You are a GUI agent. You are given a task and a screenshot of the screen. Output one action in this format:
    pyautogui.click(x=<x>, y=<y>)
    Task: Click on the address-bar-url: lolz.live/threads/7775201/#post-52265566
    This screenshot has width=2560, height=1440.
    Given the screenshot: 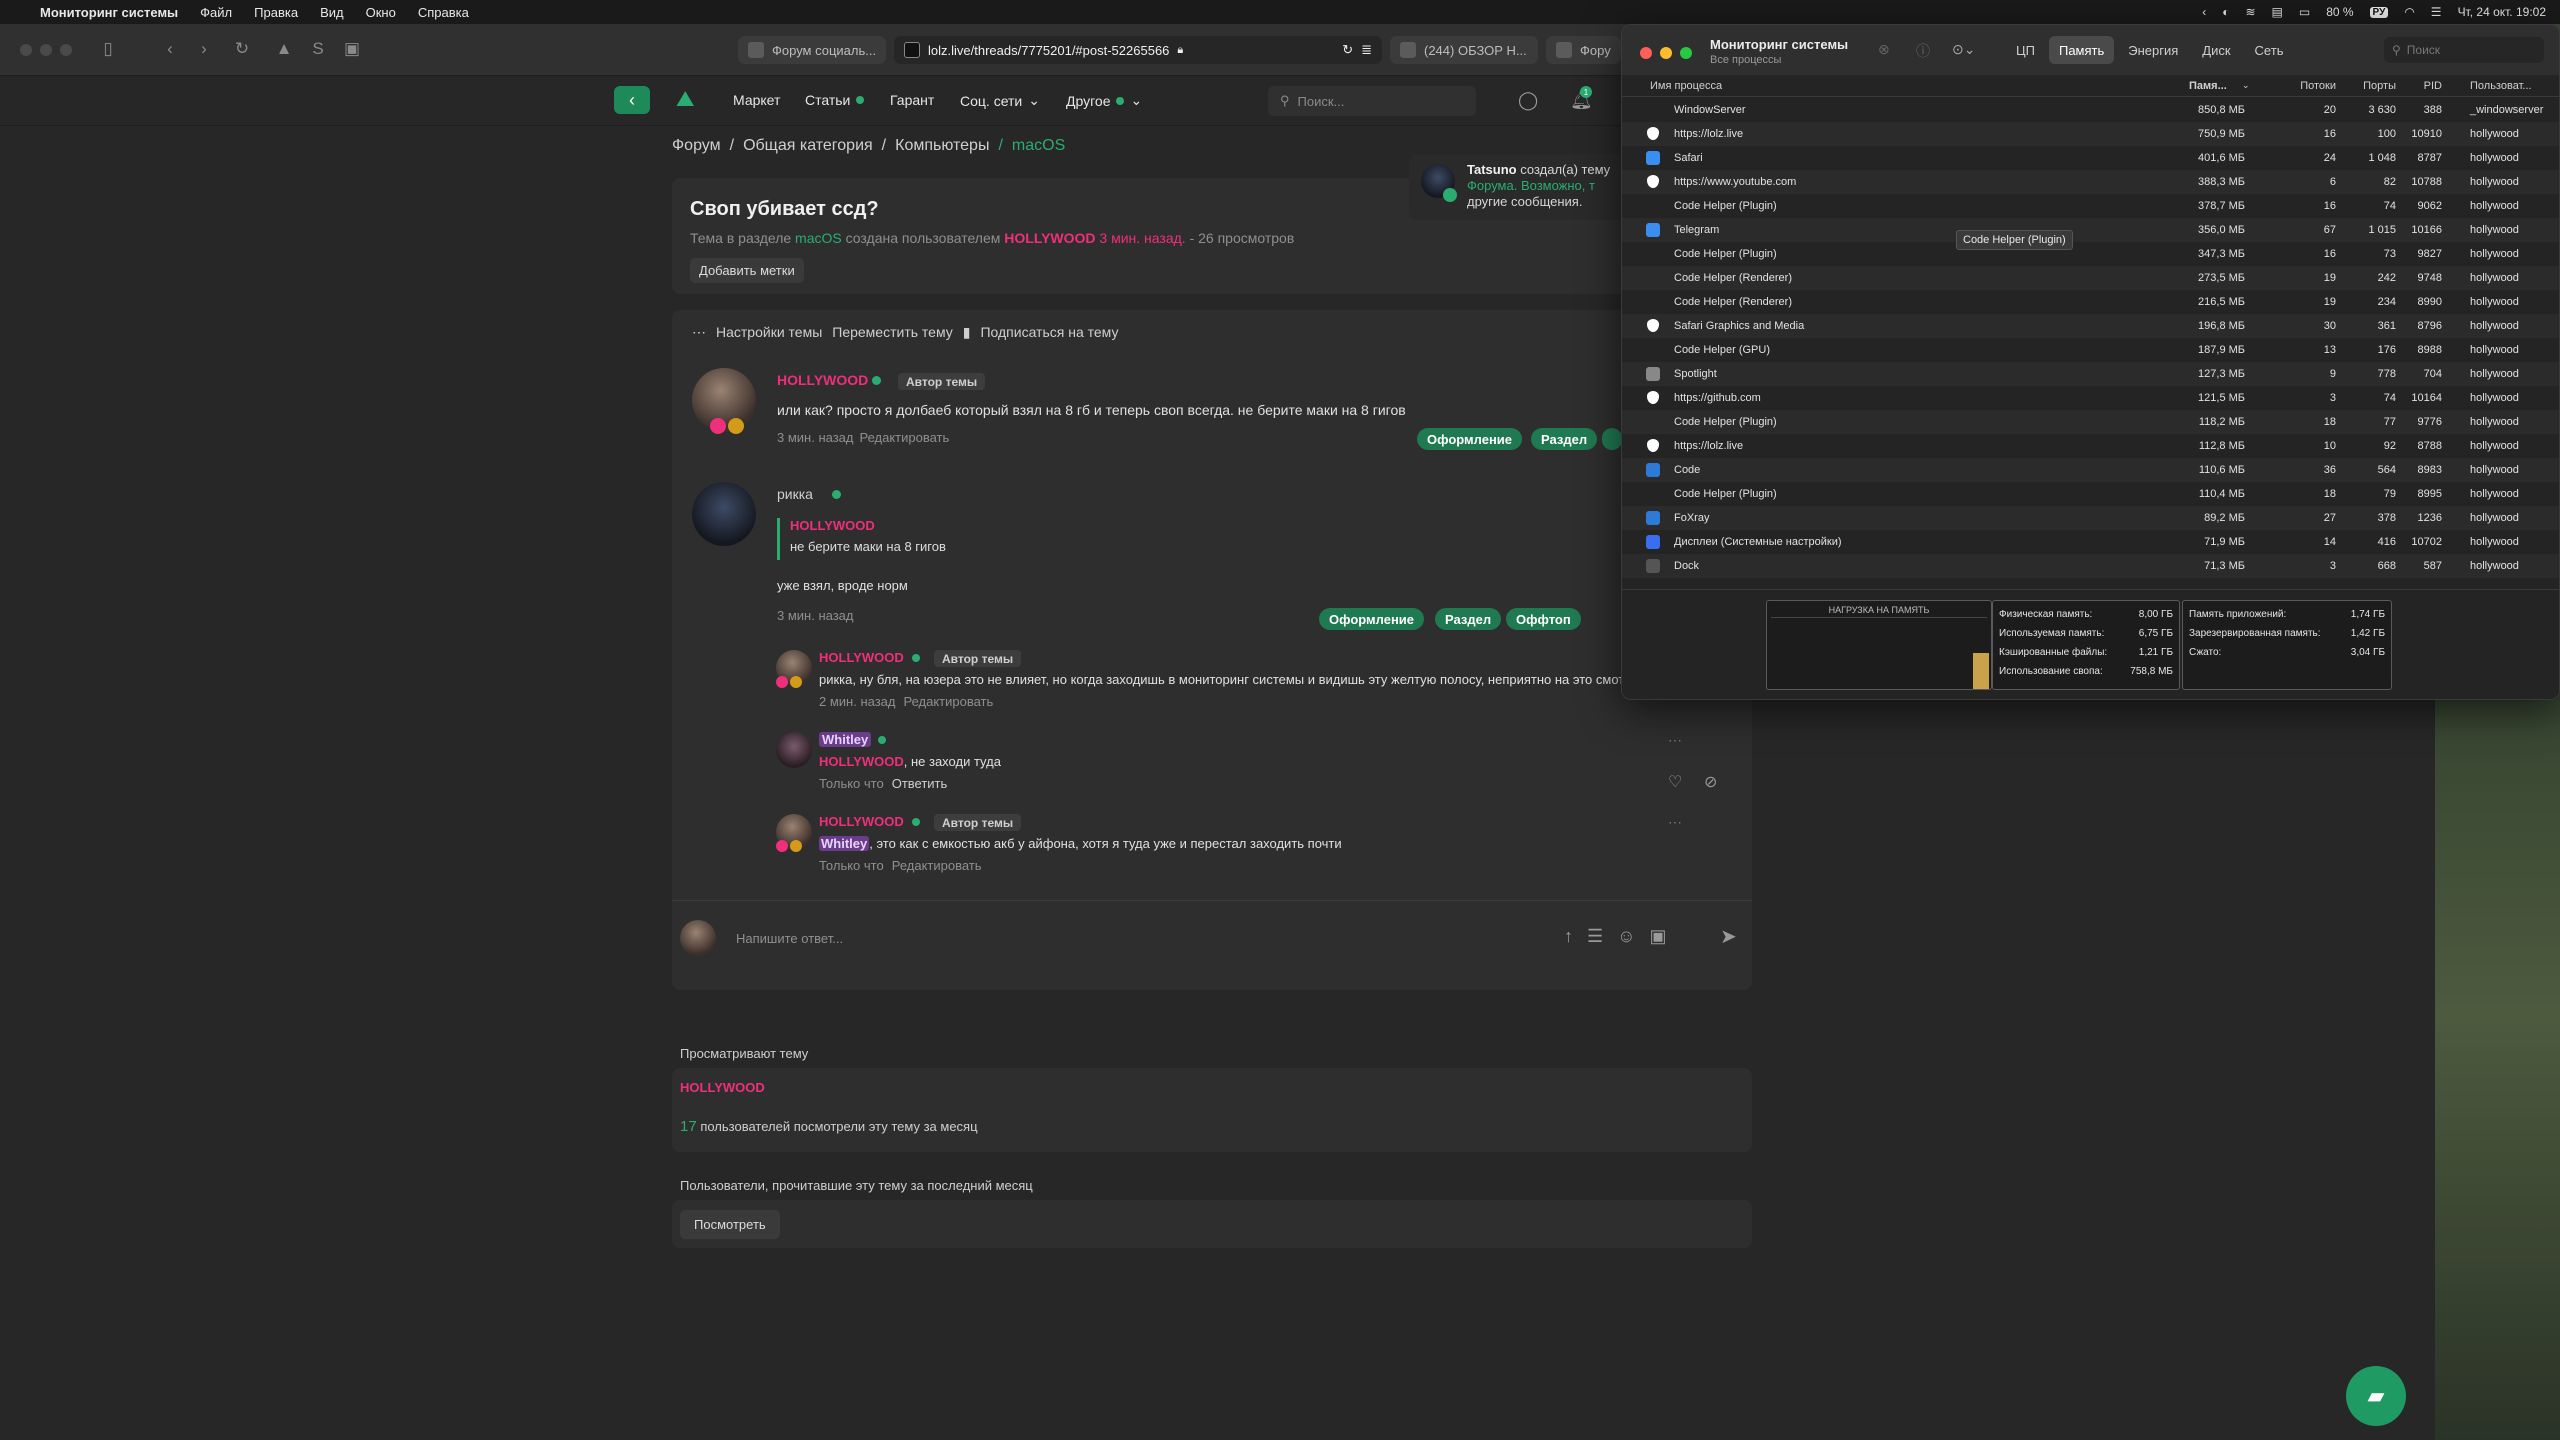 What is the action you would take?
    pyautogui.click(x=1048, y=50)
    